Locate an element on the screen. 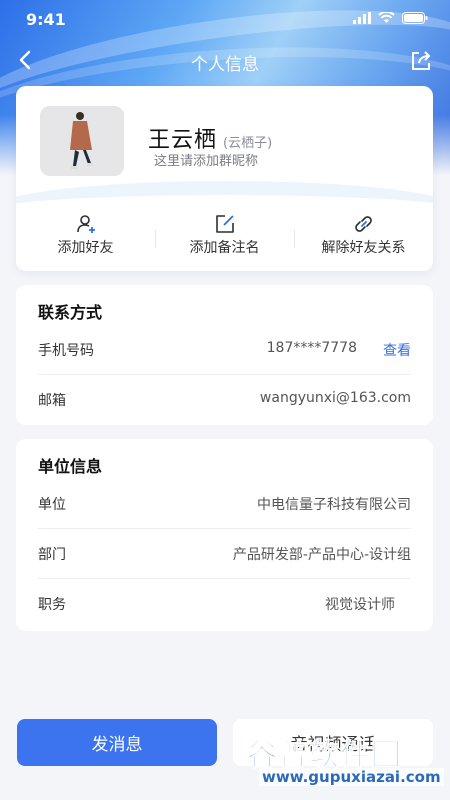  wifi-icon is located at coordinates (386, 17).